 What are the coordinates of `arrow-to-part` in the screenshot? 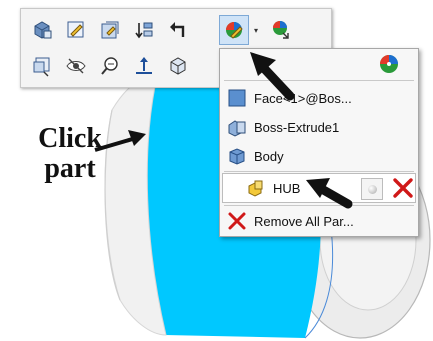 It's located at (115, 144).